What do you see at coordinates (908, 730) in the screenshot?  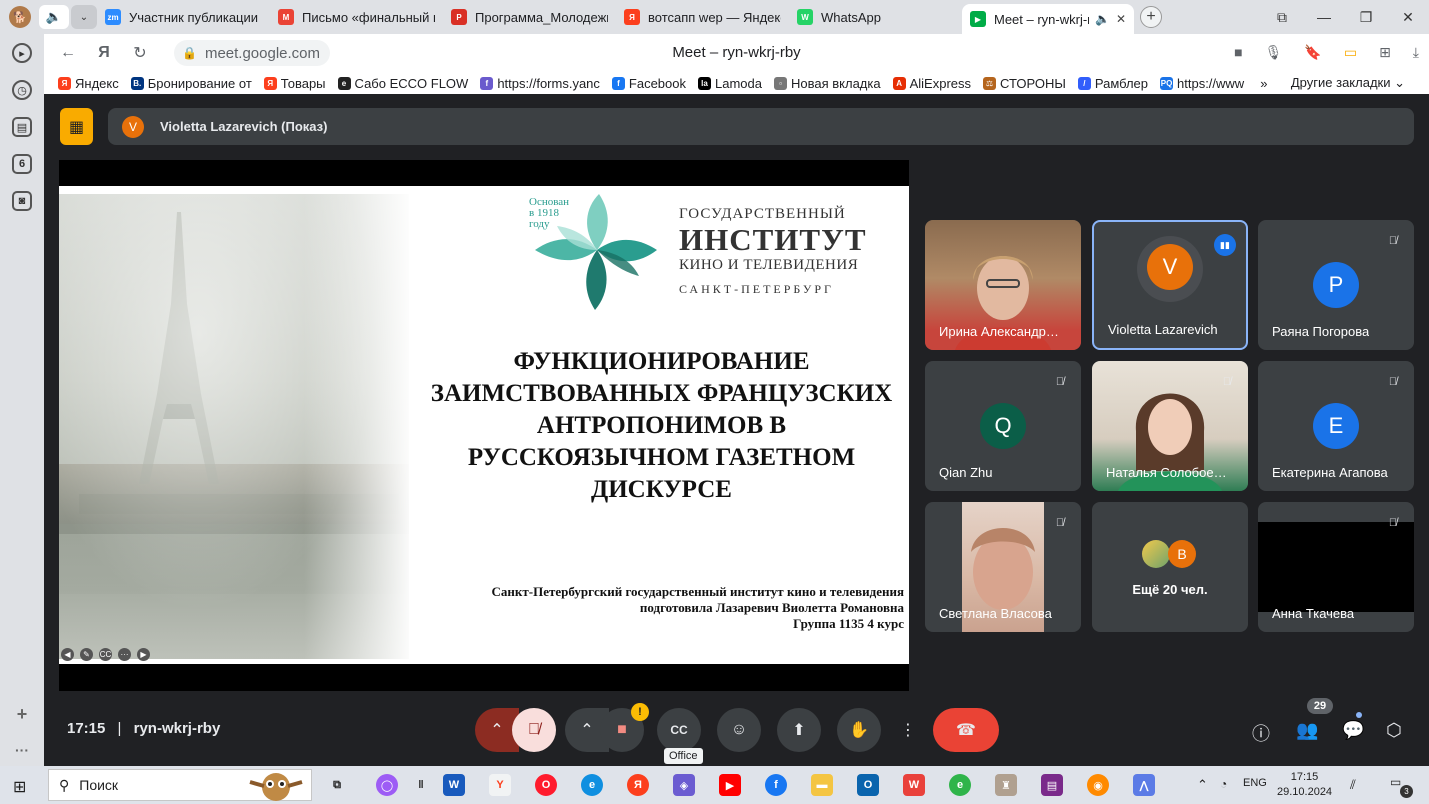 I see `more-options-button: ⋮` at bounding box center [908, 730].